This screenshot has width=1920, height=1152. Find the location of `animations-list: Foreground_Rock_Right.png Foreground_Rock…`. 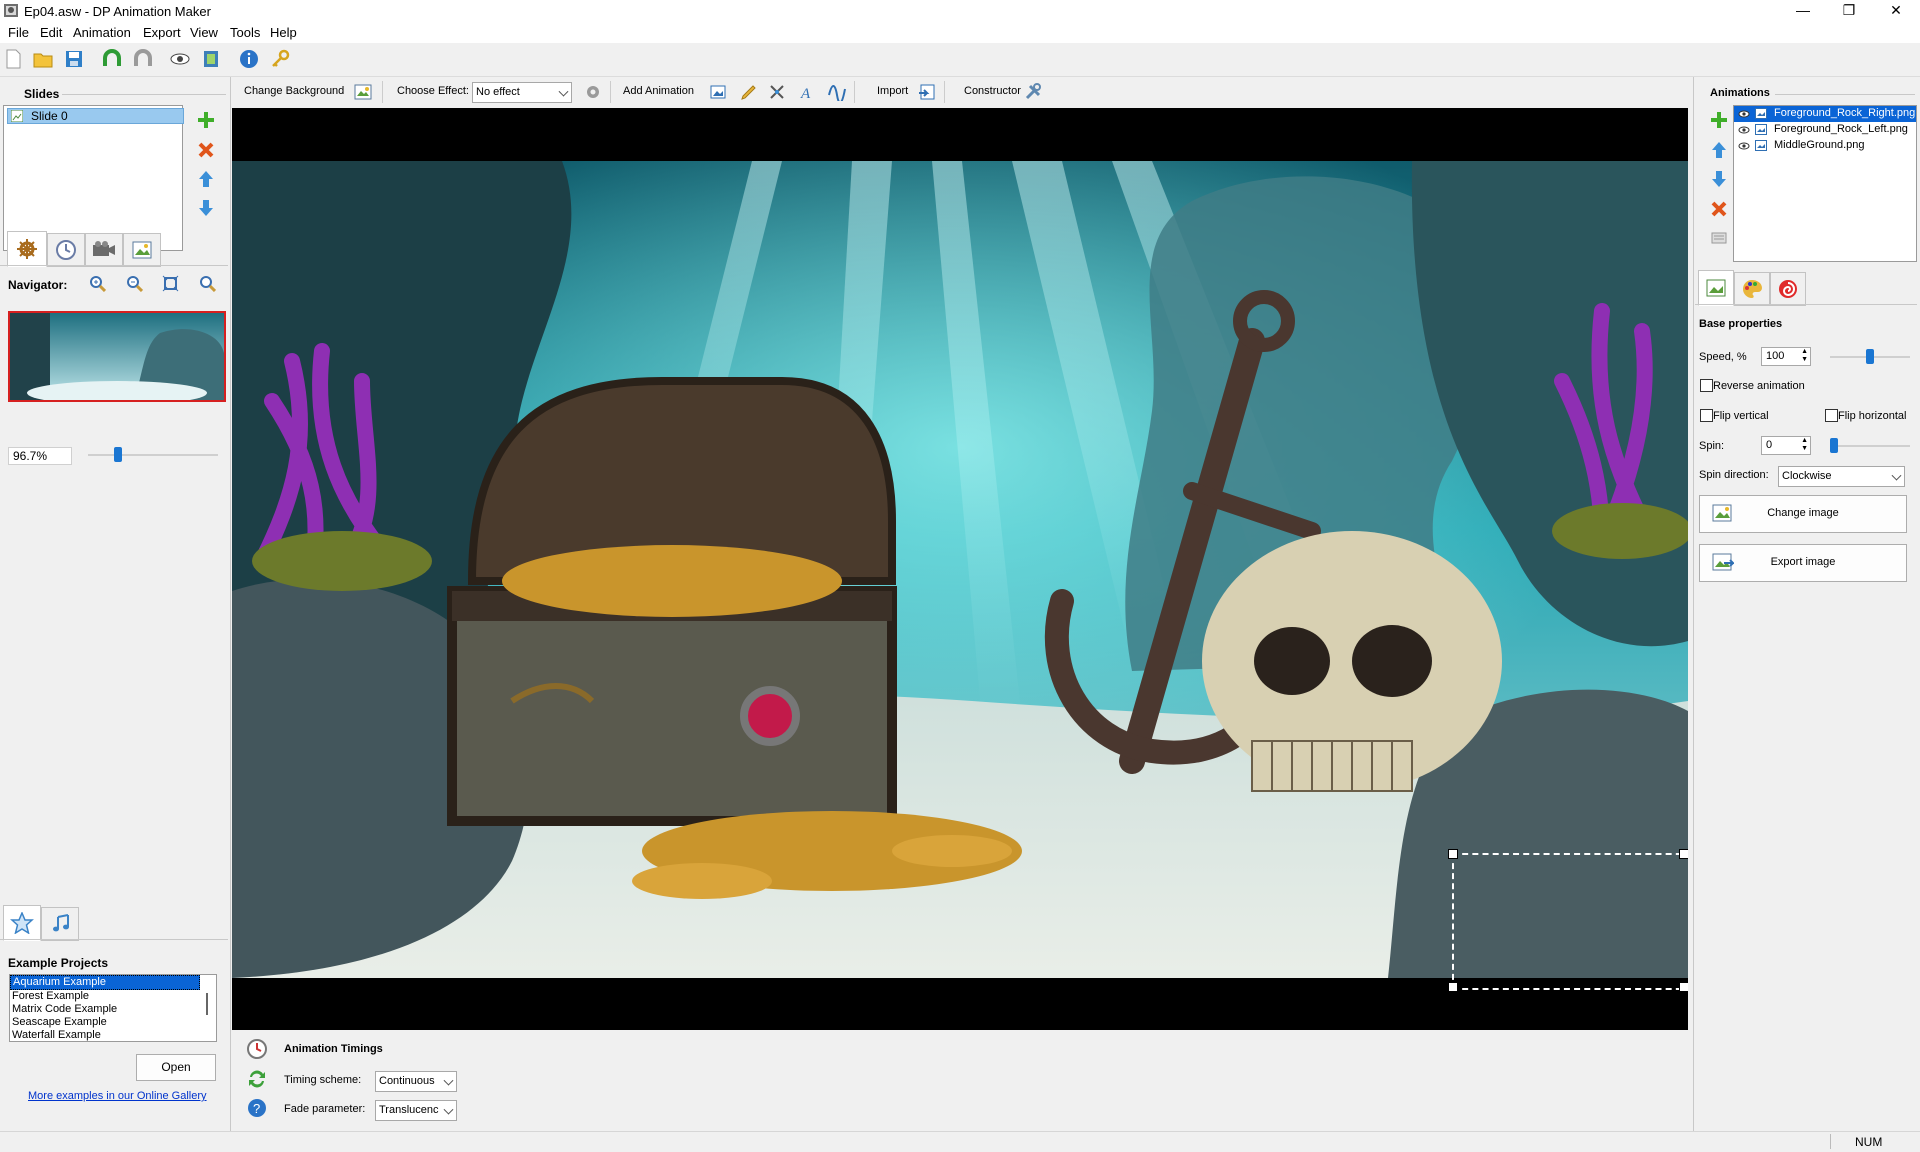

animations-list: Foreground_Rock_Right.png Foreground_Rock… is located at coordinates (1825, 183).